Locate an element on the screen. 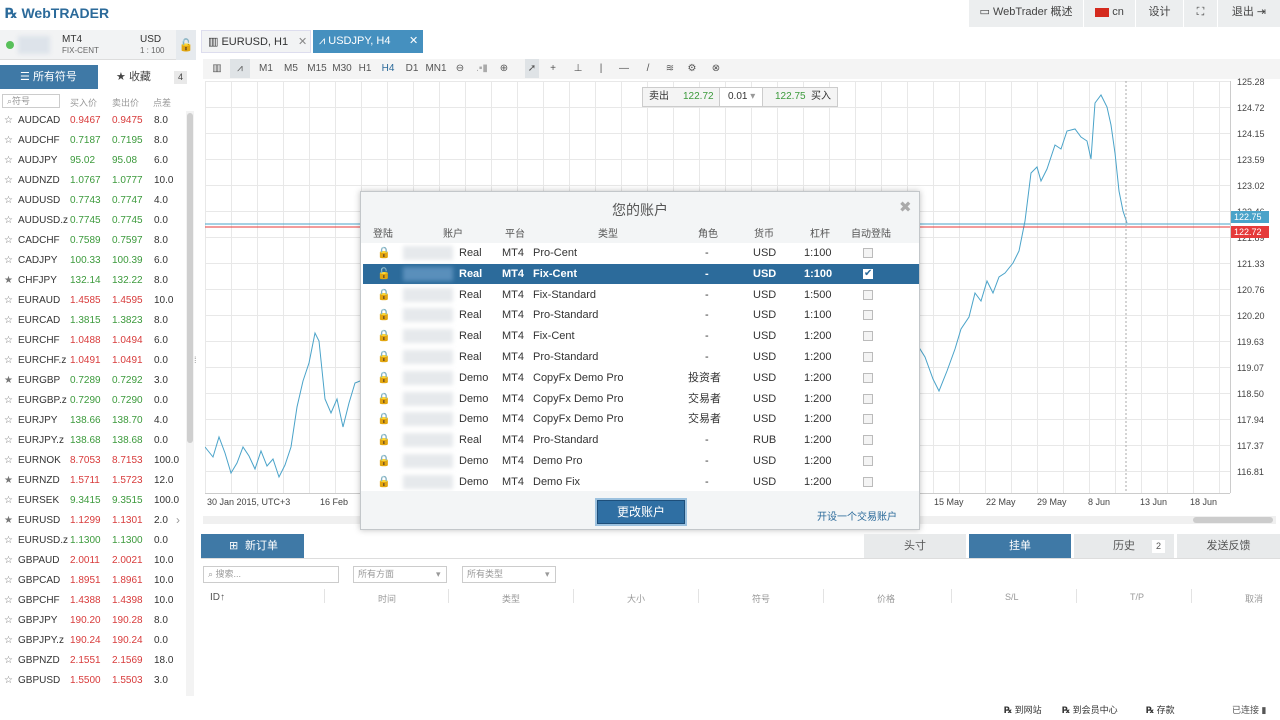  ask-price: 1.4398 is located at coordinates (127, 601).